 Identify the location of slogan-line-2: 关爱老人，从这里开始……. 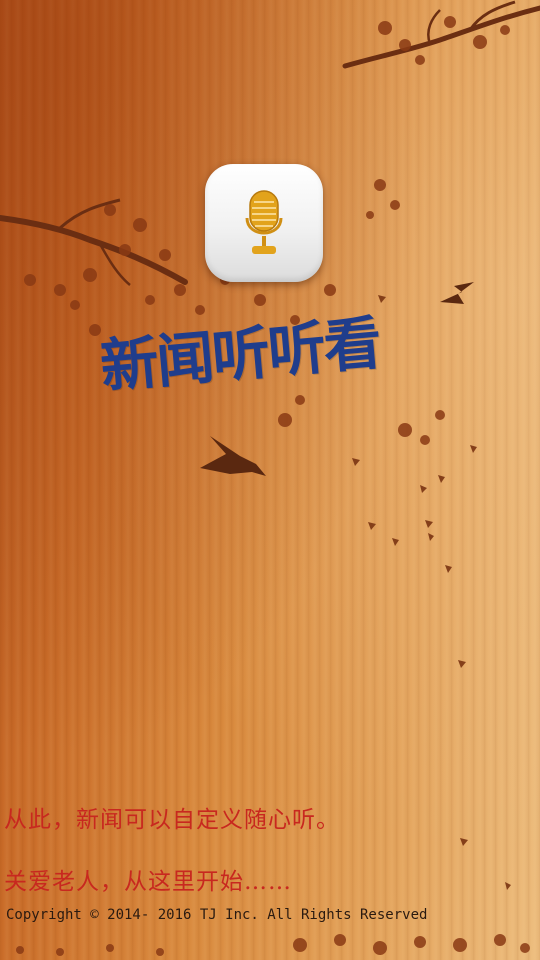
(148, 882).